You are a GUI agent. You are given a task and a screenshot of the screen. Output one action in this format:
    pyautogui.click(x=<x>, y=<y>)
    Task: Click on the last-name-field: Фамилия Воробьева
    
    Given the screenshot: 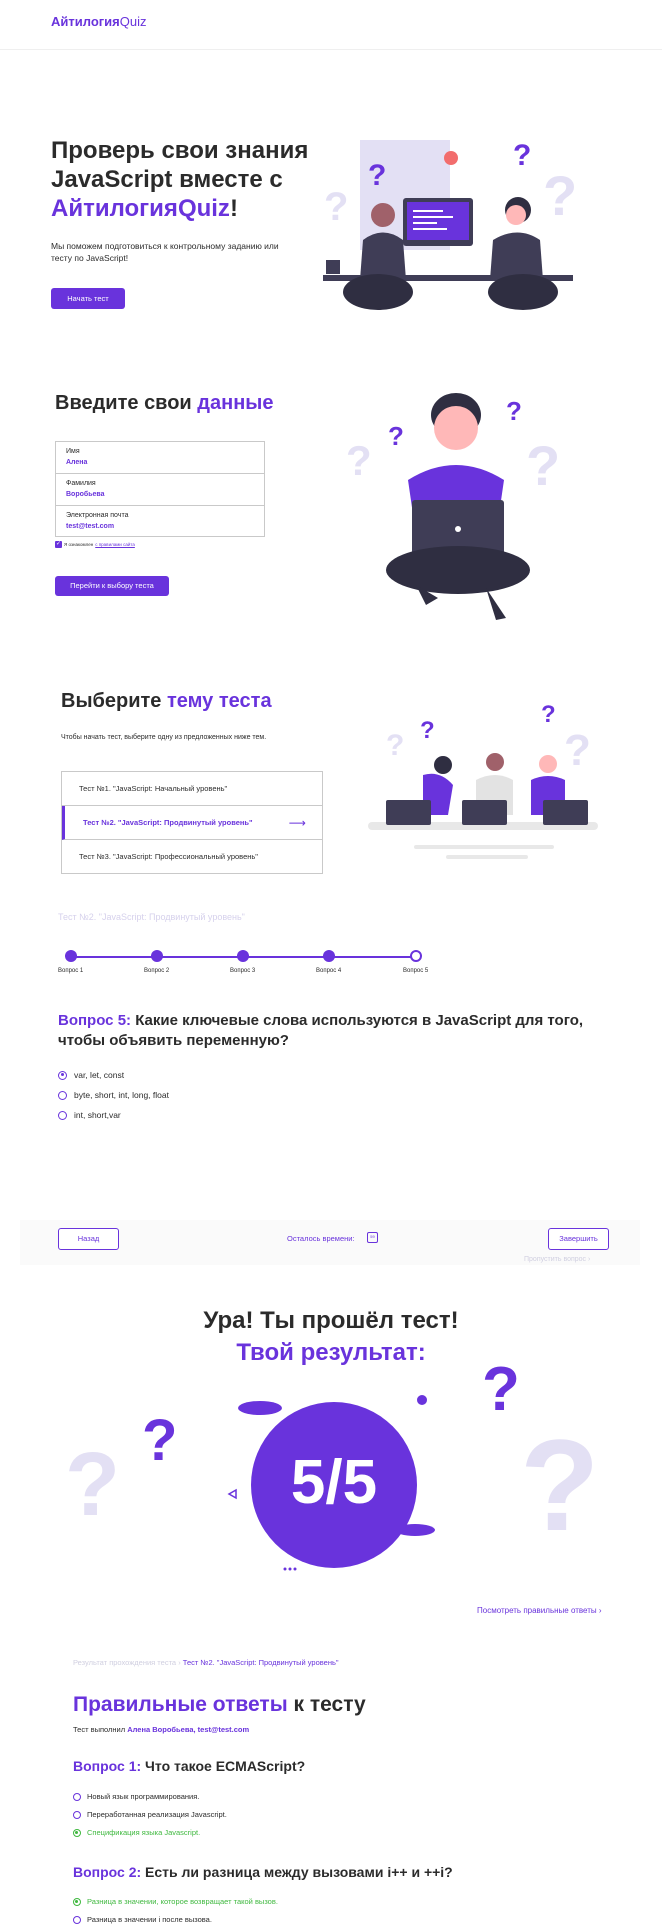 What is the action you would take?
    pyautogui.click(x=160, y=490)
    